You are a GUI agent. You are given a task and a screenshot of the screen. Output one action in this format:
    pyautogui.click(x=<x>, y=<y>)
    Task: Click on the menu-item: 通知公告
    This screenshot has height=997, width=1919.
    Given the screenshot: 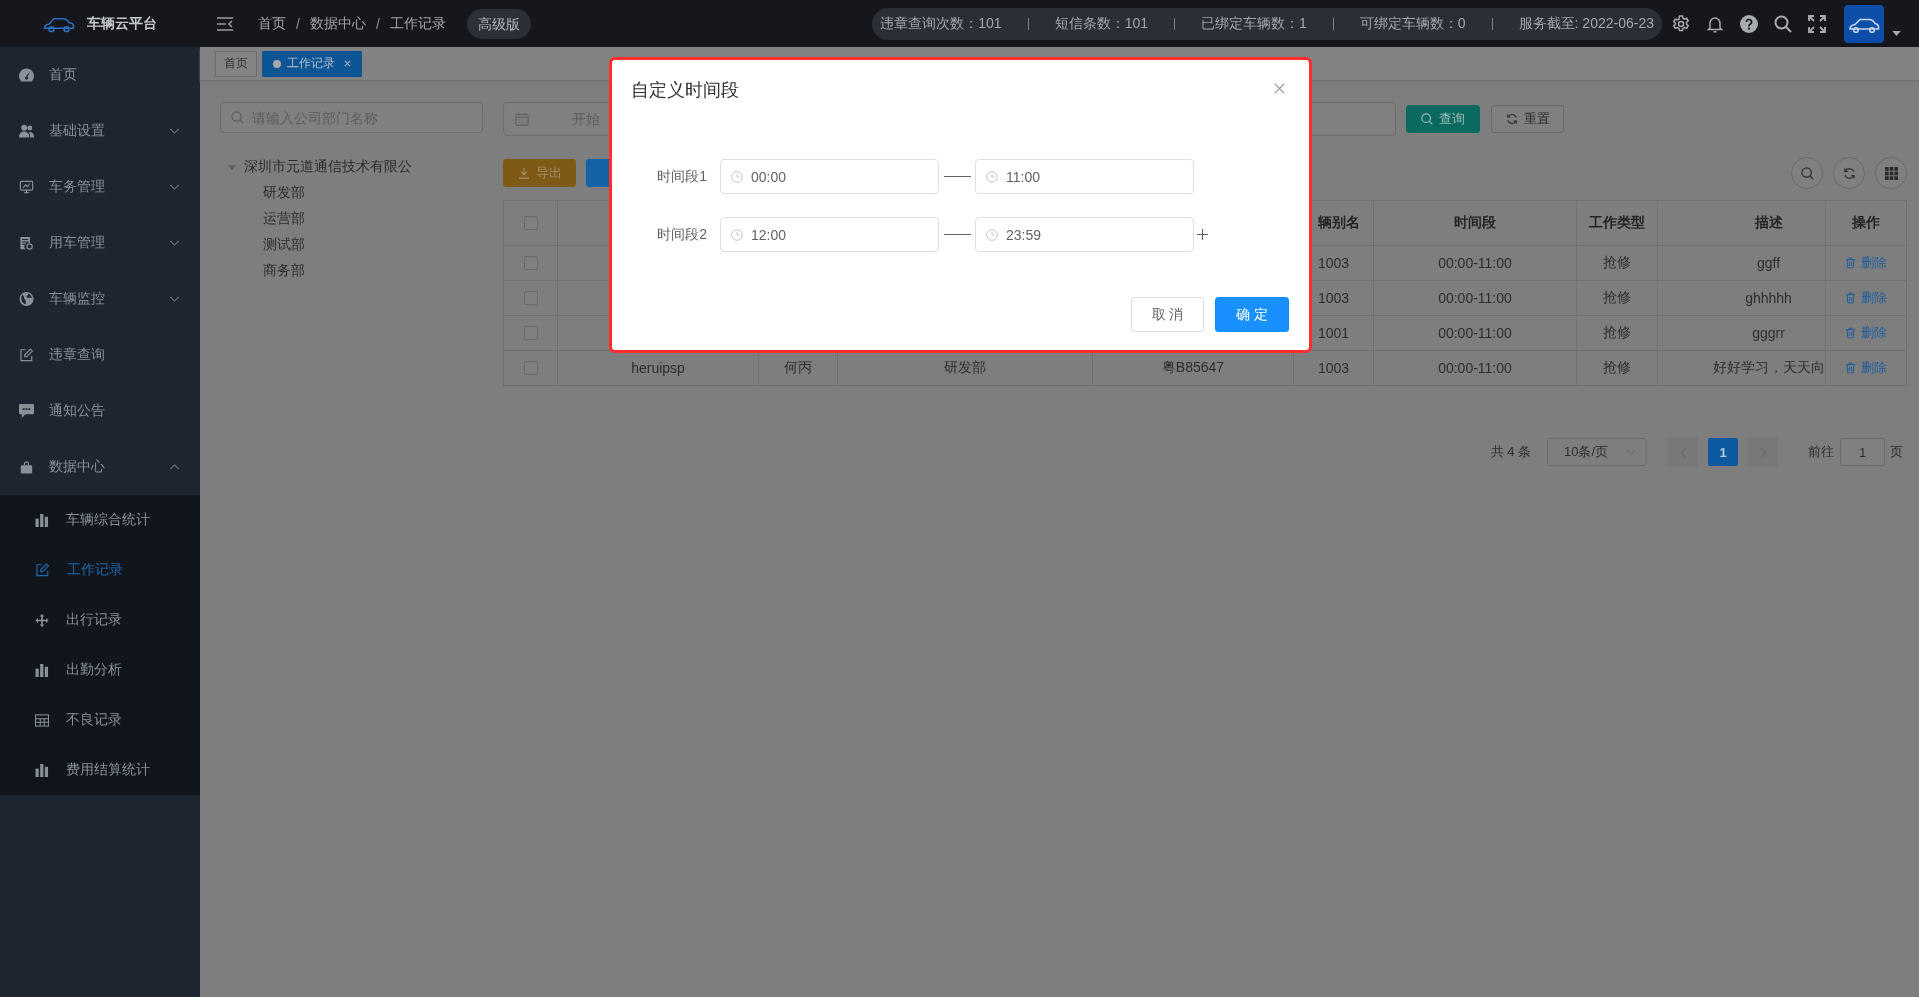 What is the action you would take?
    pyautogui.click(x=100, y=411)
    